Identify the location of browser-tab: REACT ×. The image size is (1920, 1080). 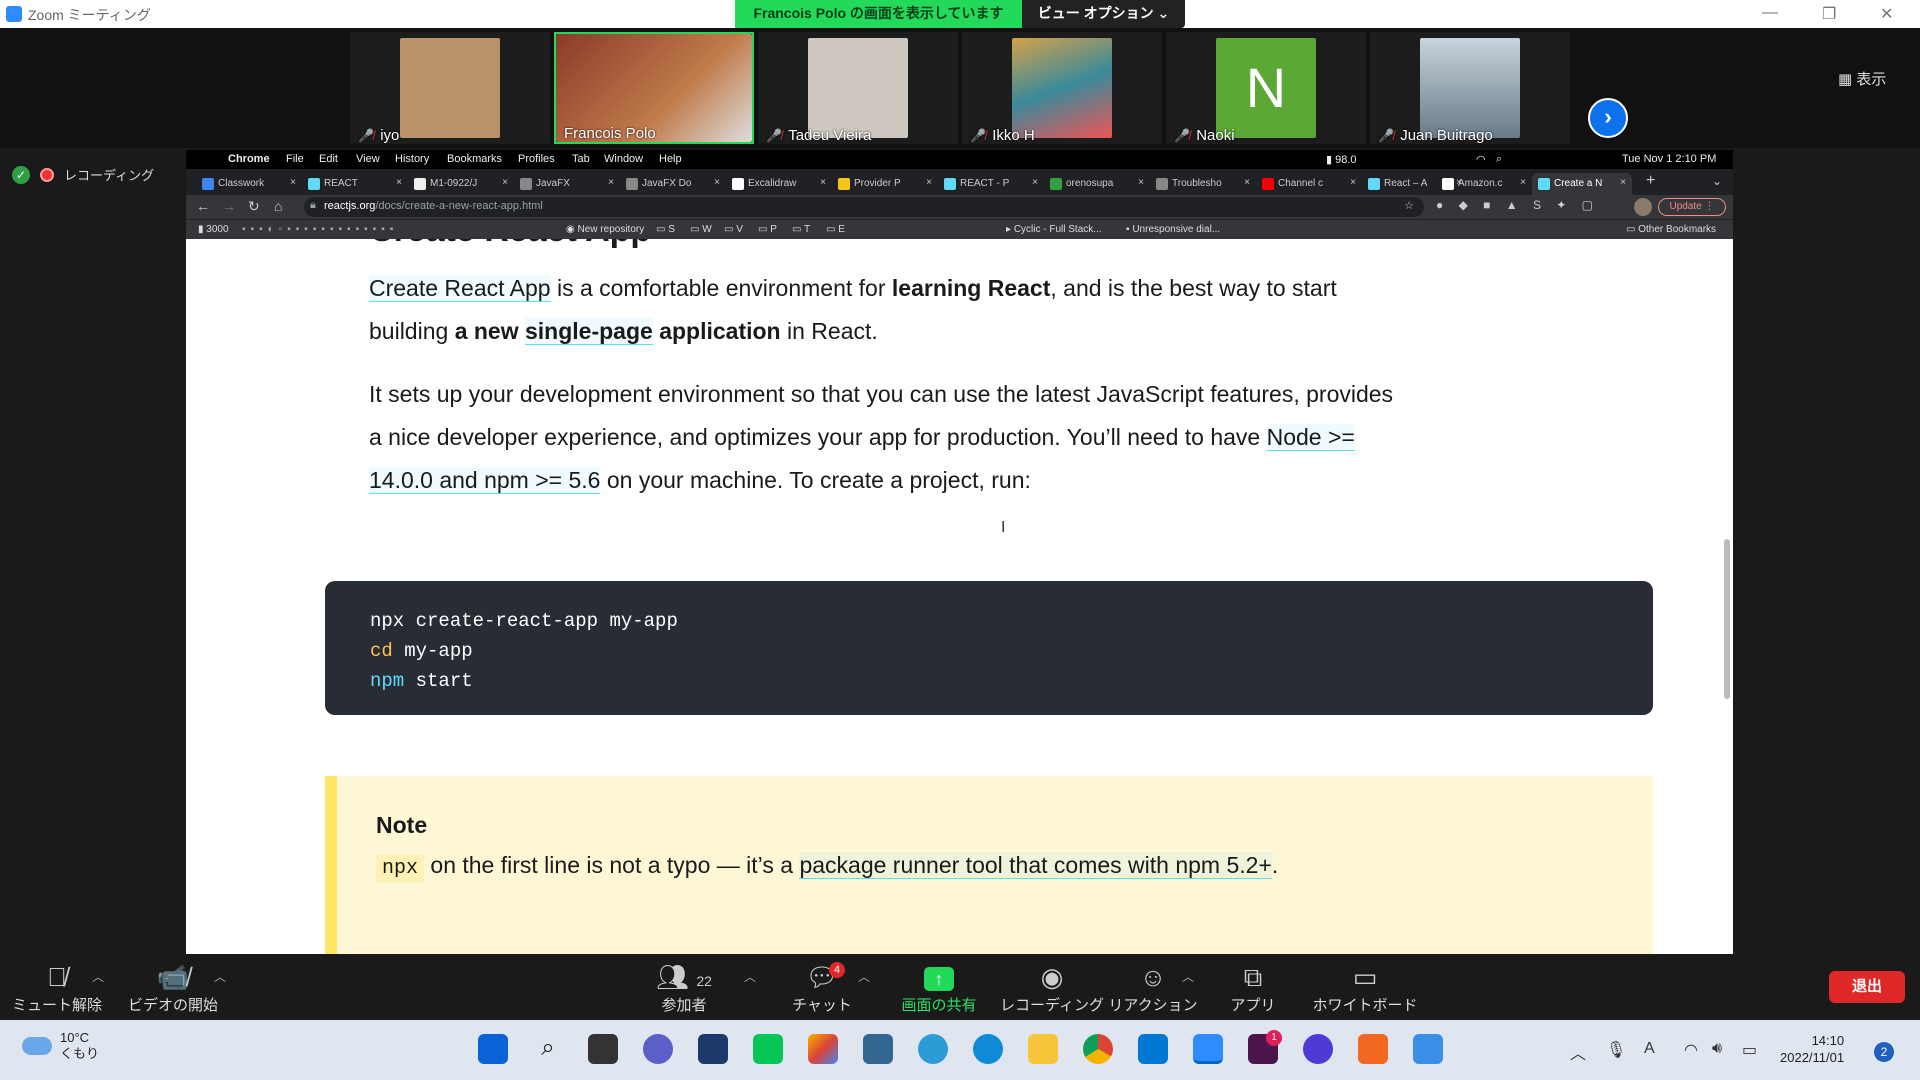
(355, 184).